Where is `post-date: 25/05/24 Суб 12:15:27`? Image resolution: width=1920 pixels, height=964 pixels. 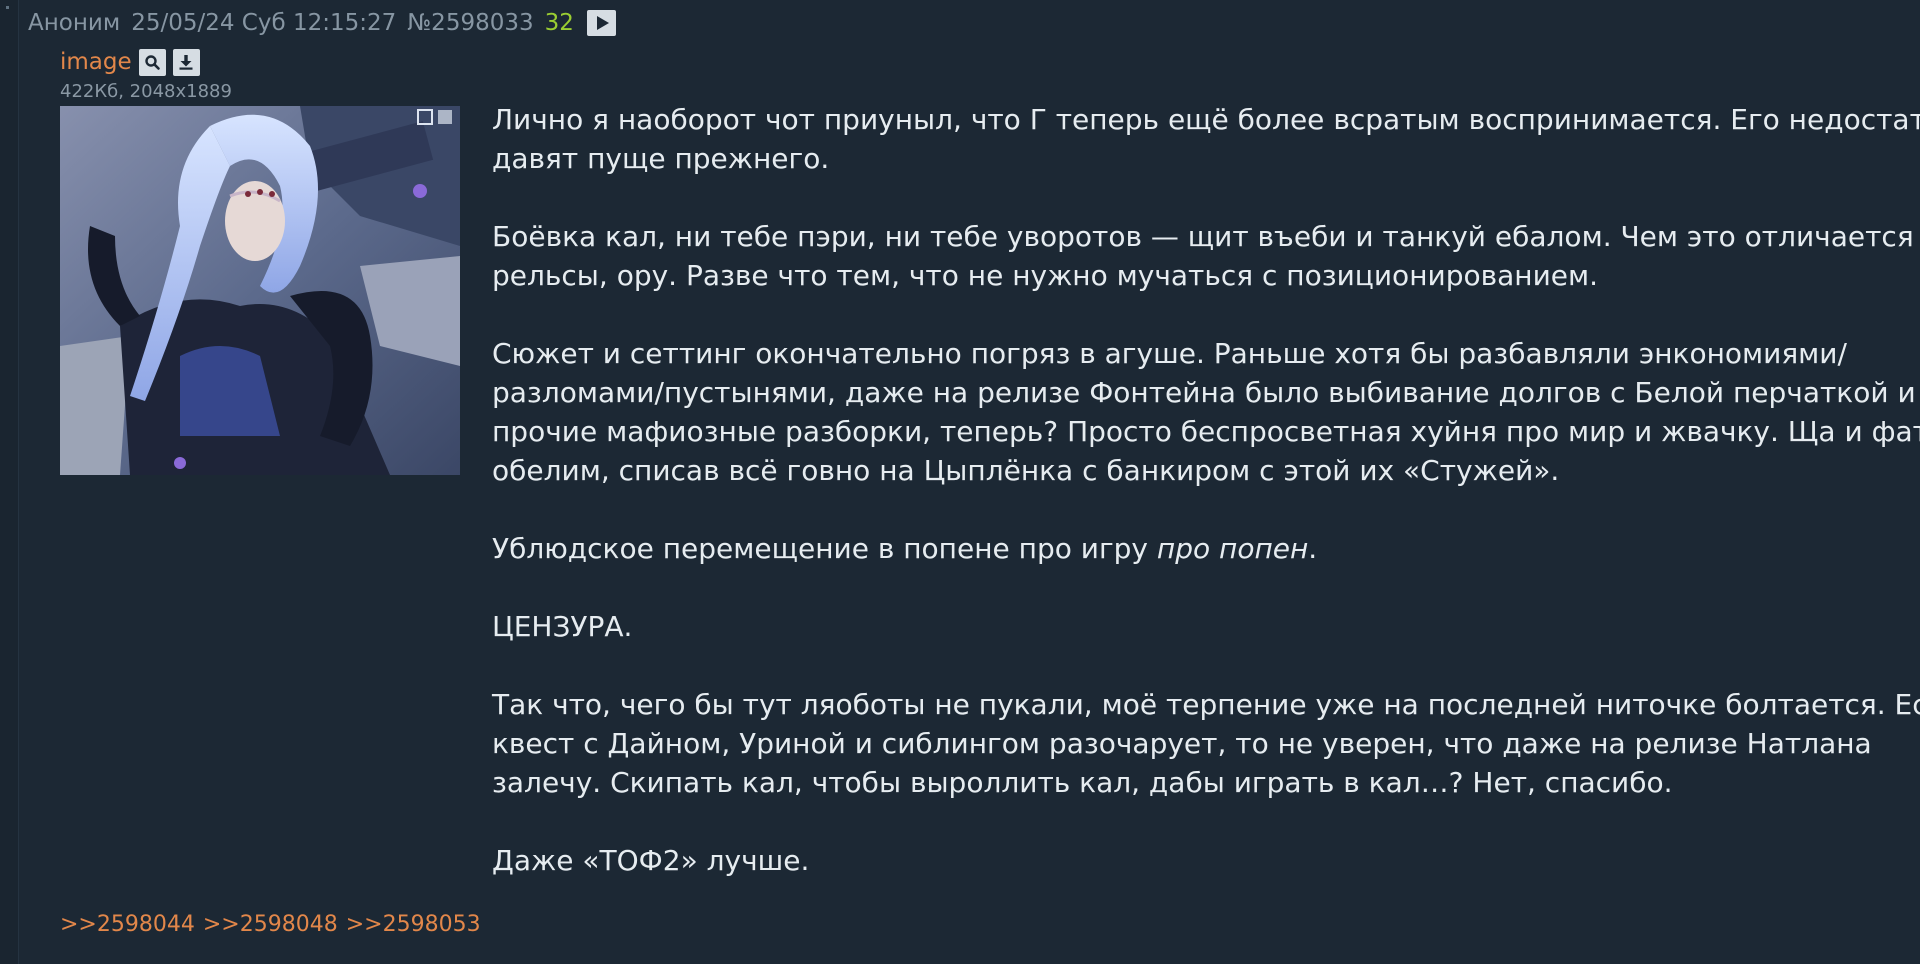 post-date: 25/05/24 Суб 12:15:27 is located at coordinates (264, 23).